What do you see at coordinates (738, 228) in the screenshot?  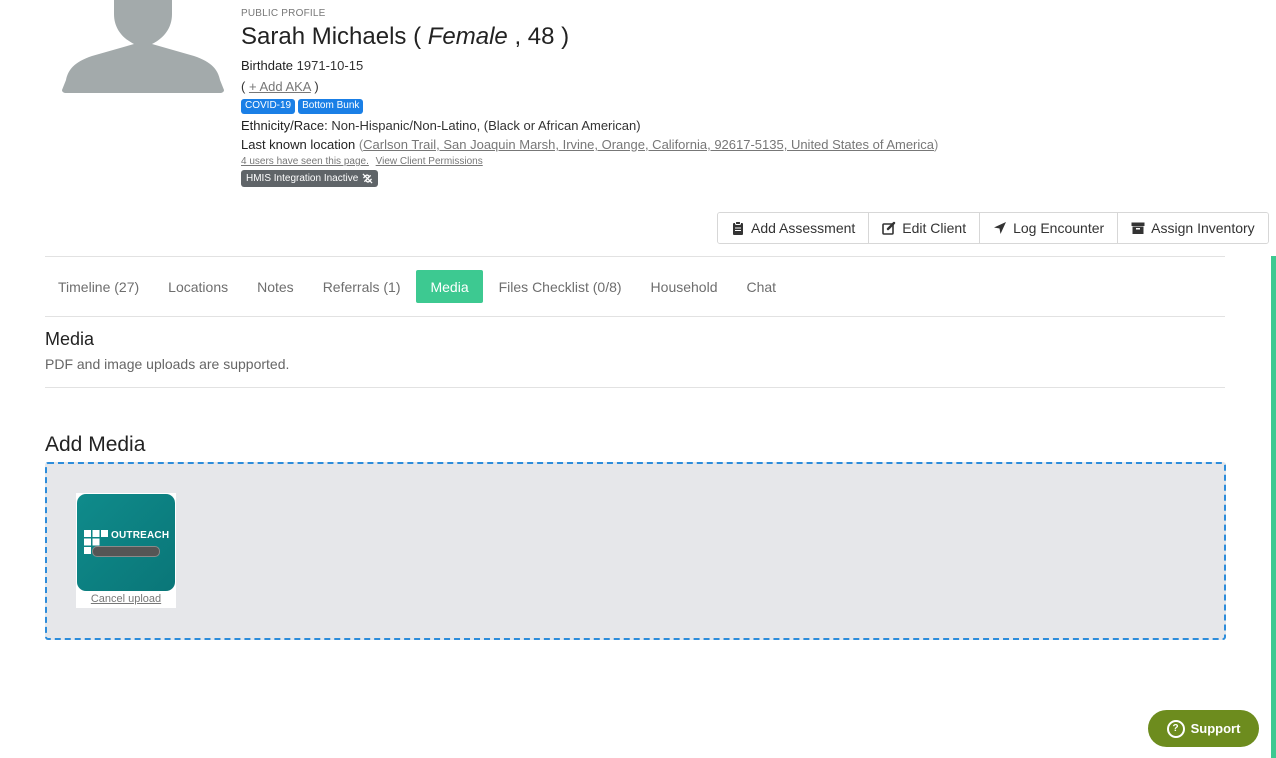 I see `clipboard-icon` at bounding box center [738, 228].